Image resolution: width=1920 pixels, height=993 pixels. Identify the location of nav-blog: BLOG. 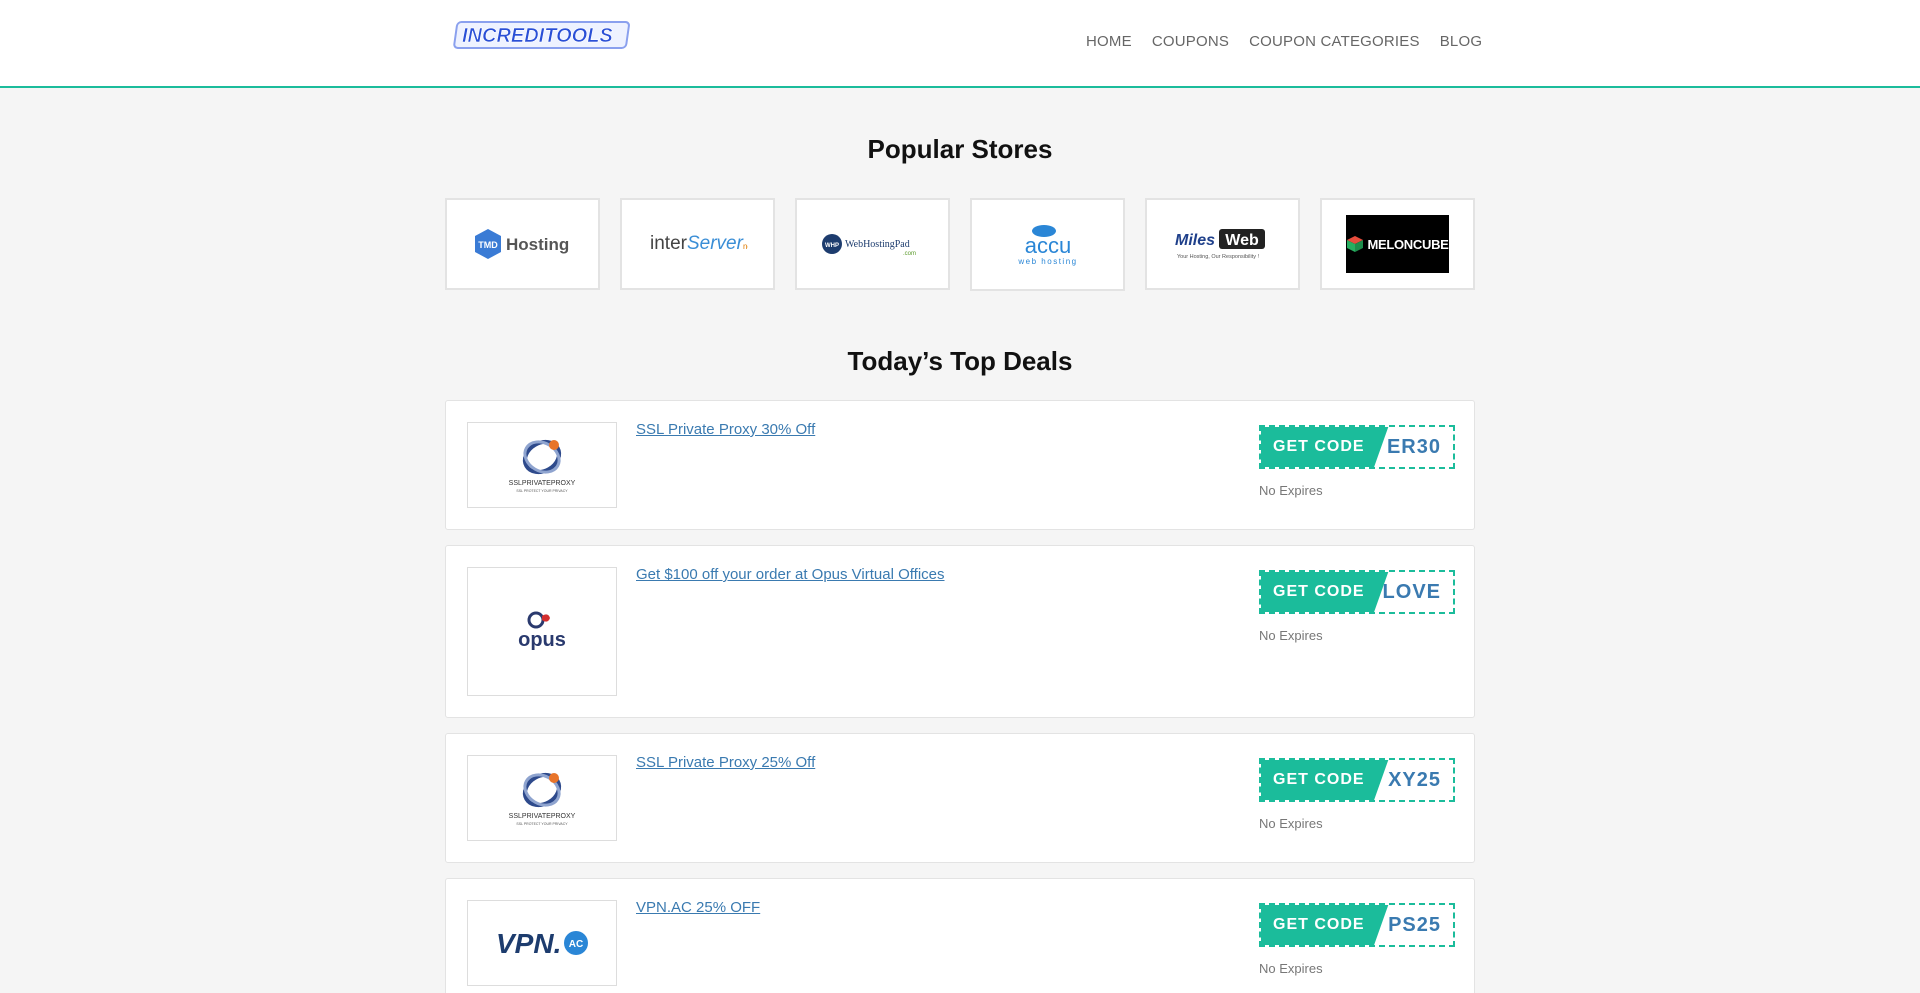
(1461, 41).